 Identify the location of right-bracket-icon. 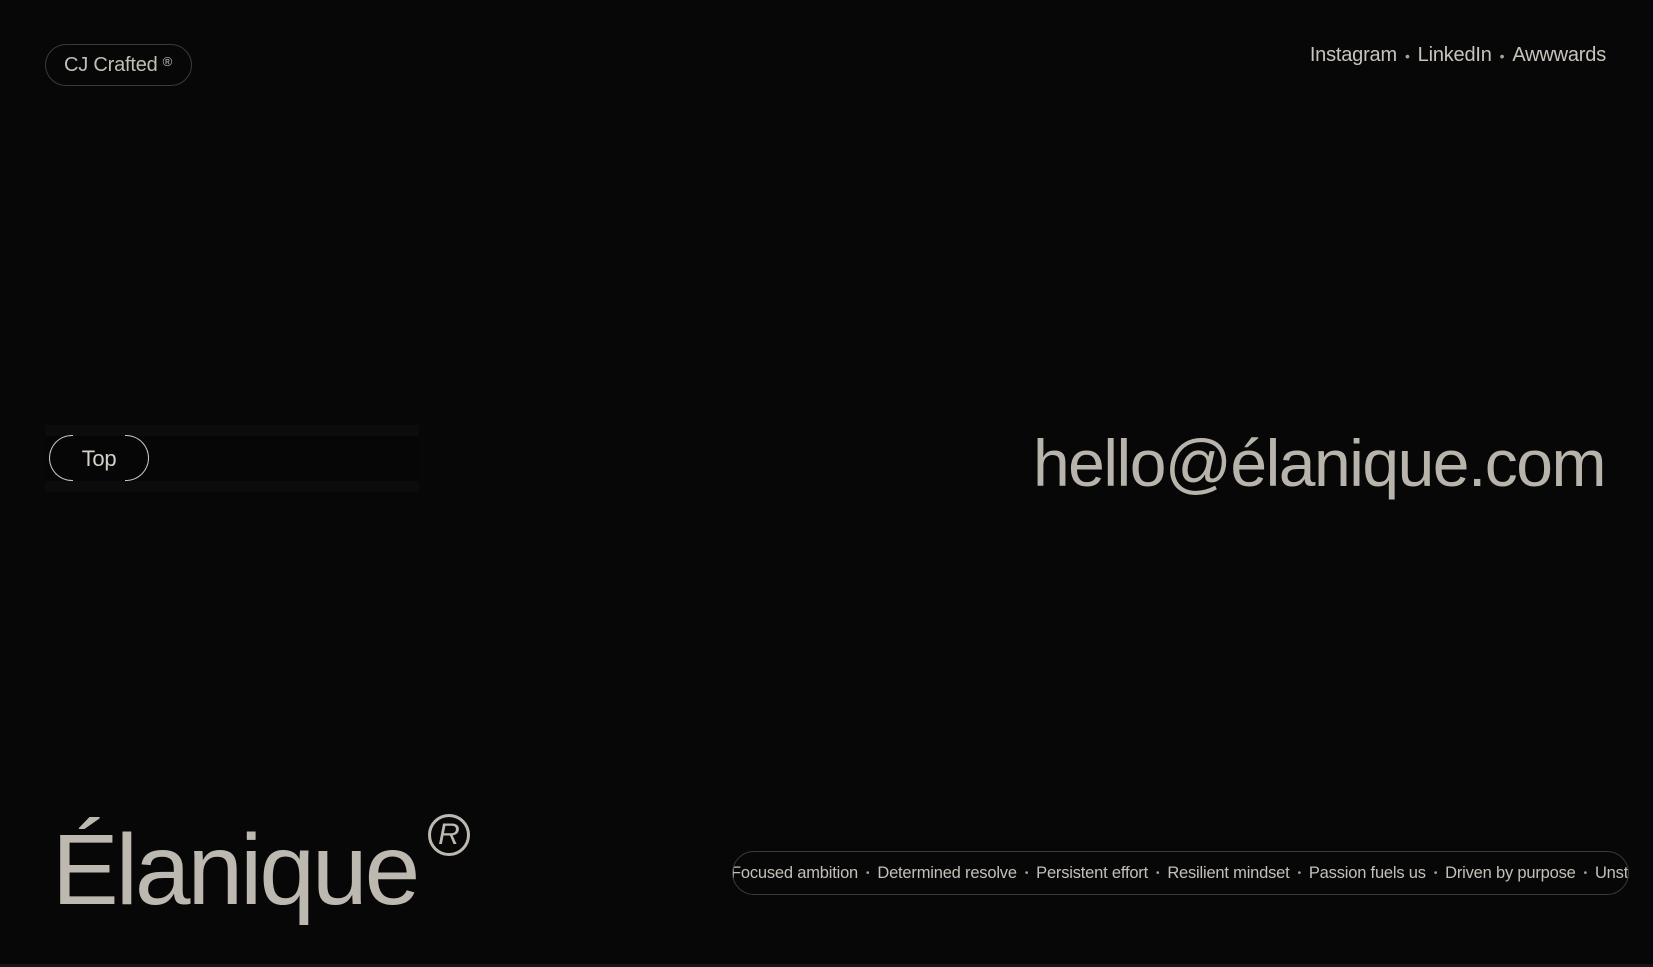
(137, 458).